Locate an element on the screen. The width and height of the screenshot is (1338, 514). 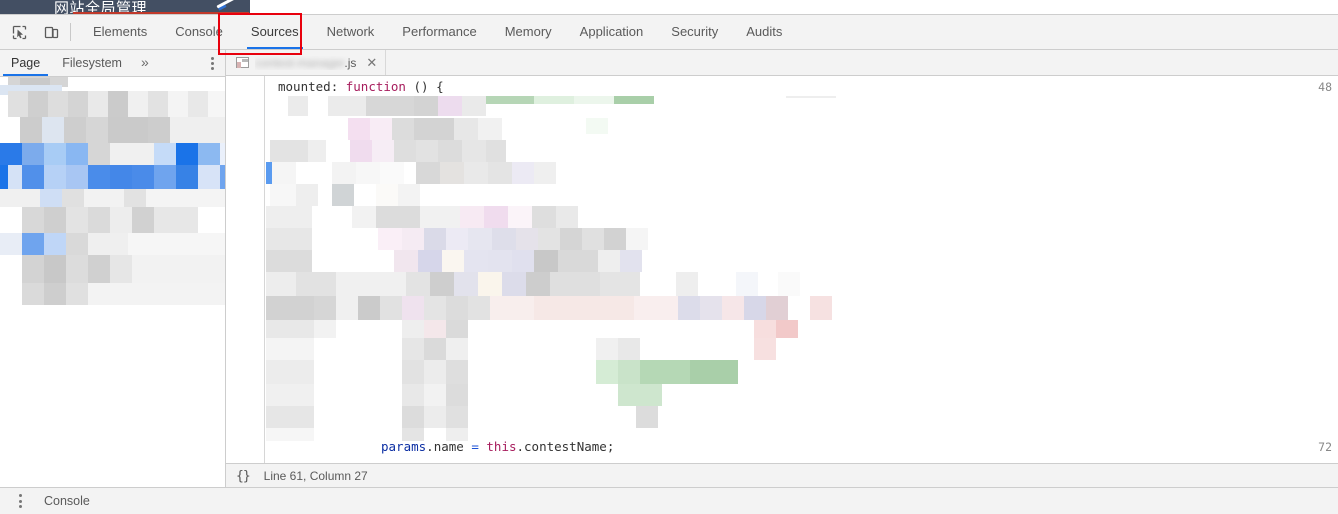
toolbar-divider is located at coordinates (70, 32).